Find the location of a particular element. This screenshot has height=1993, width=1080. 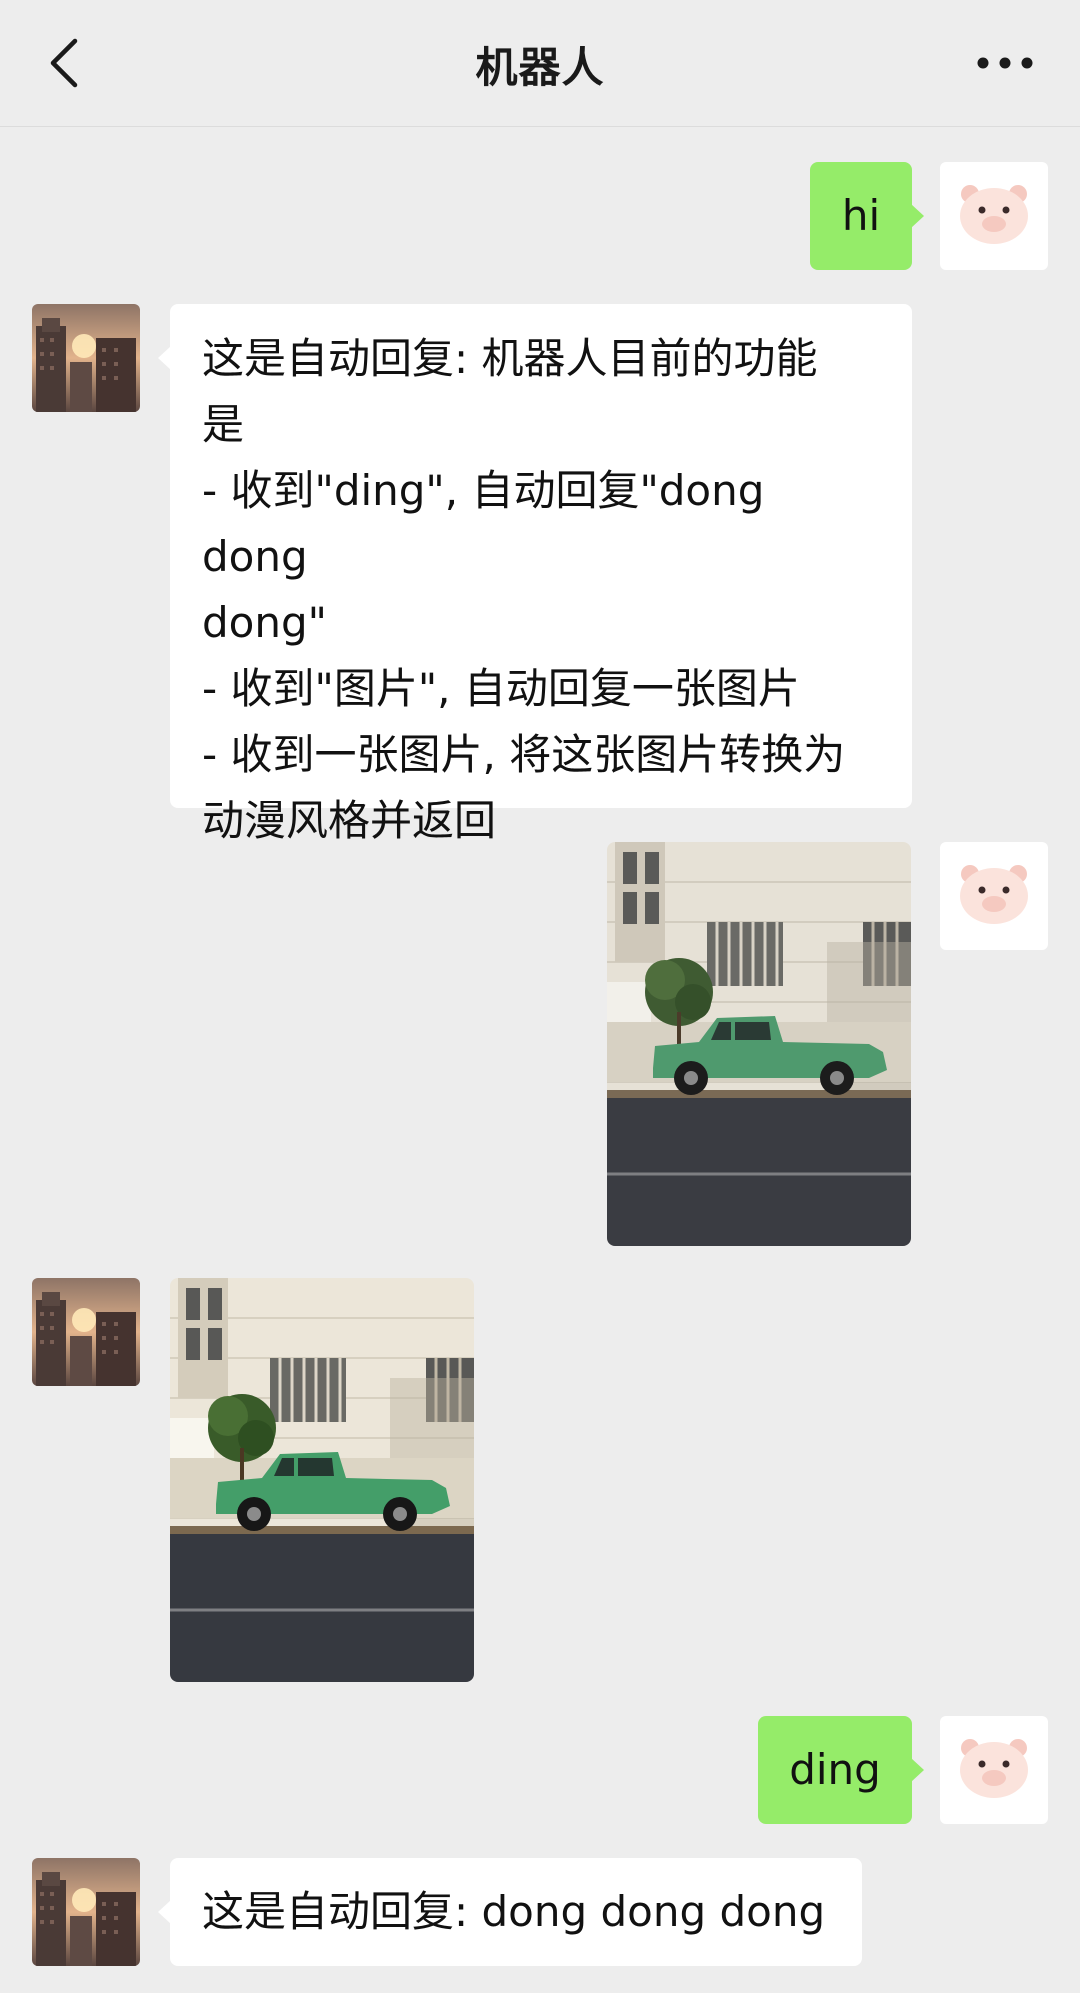

bot-image-message is located at coordinates (322, 1480).